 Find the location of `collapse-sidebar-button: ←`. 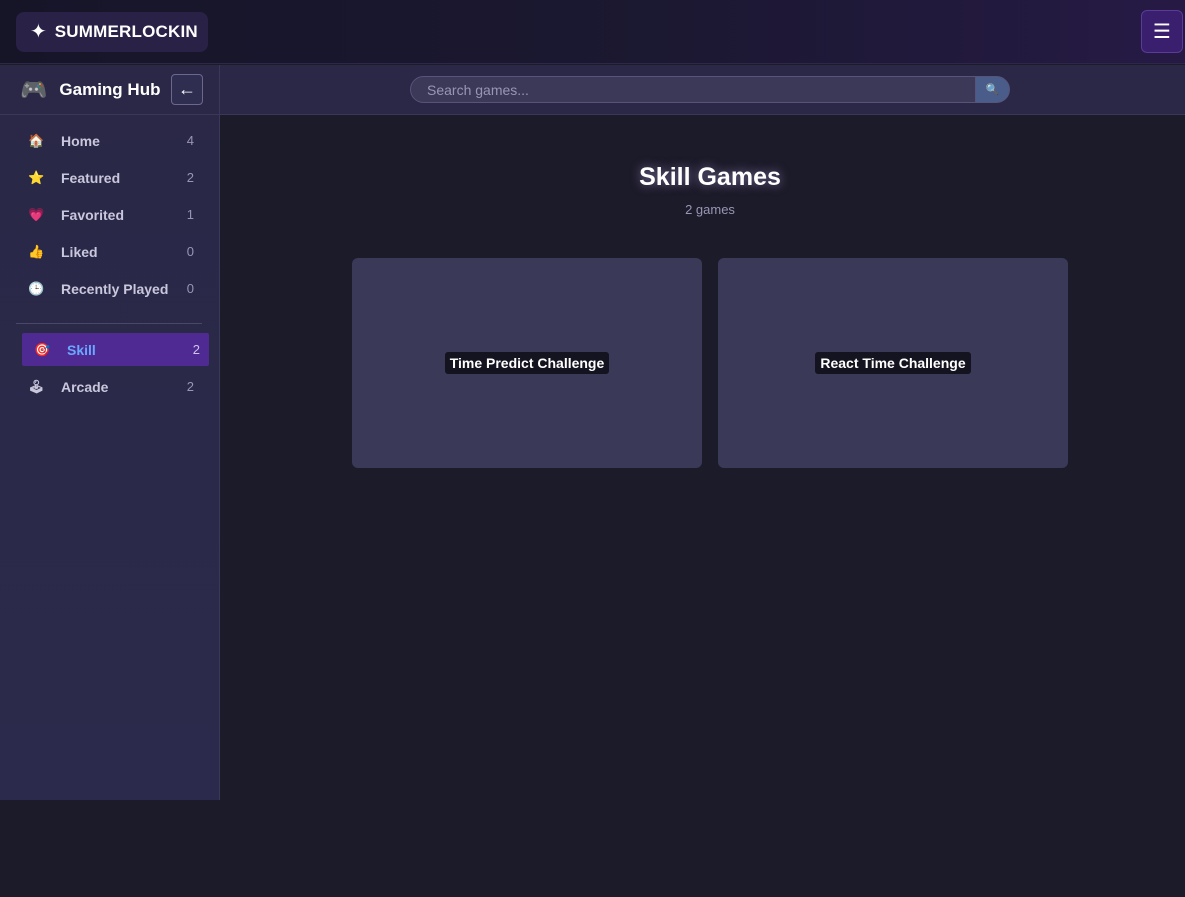

collapse-sidebar-button: ← is located at coordinates (187, 89).